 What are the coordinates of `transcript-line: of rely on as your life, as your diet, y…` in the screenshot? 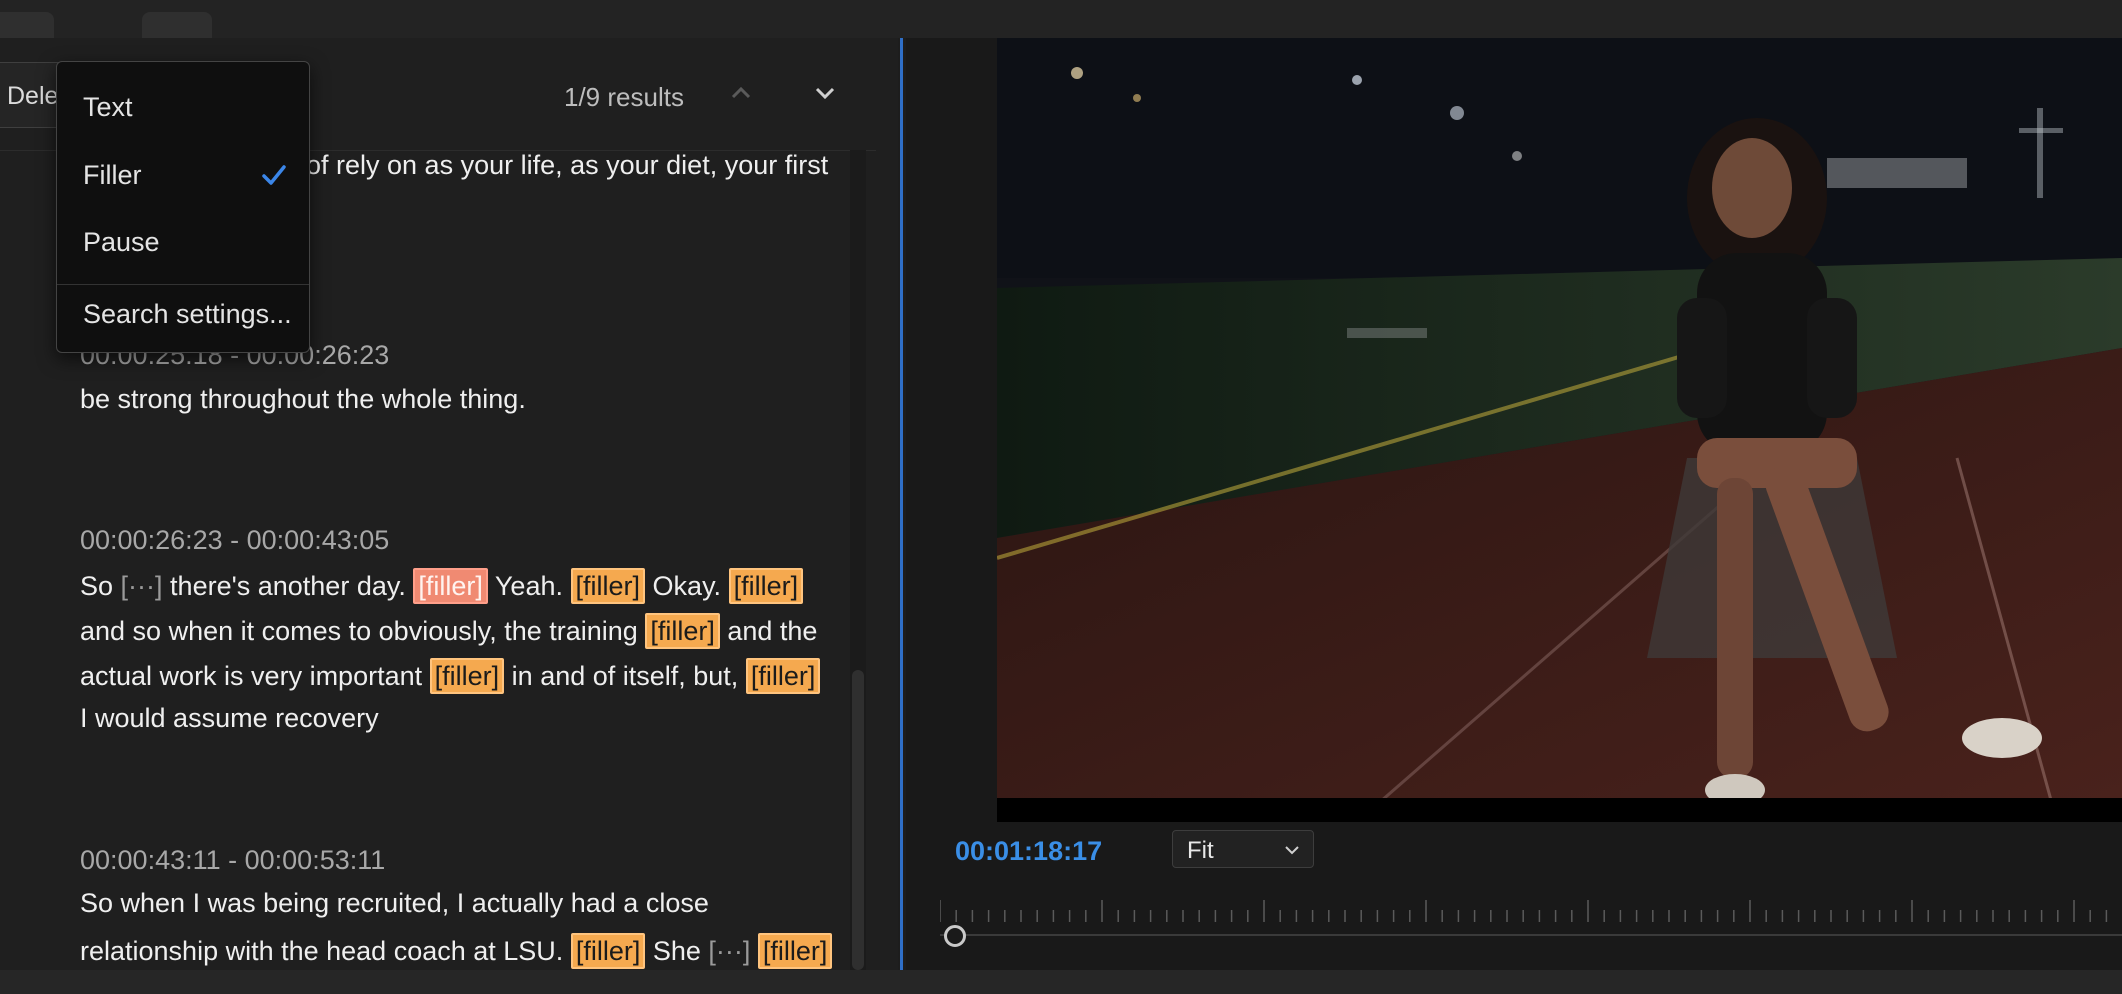 It's located at (567, 165).